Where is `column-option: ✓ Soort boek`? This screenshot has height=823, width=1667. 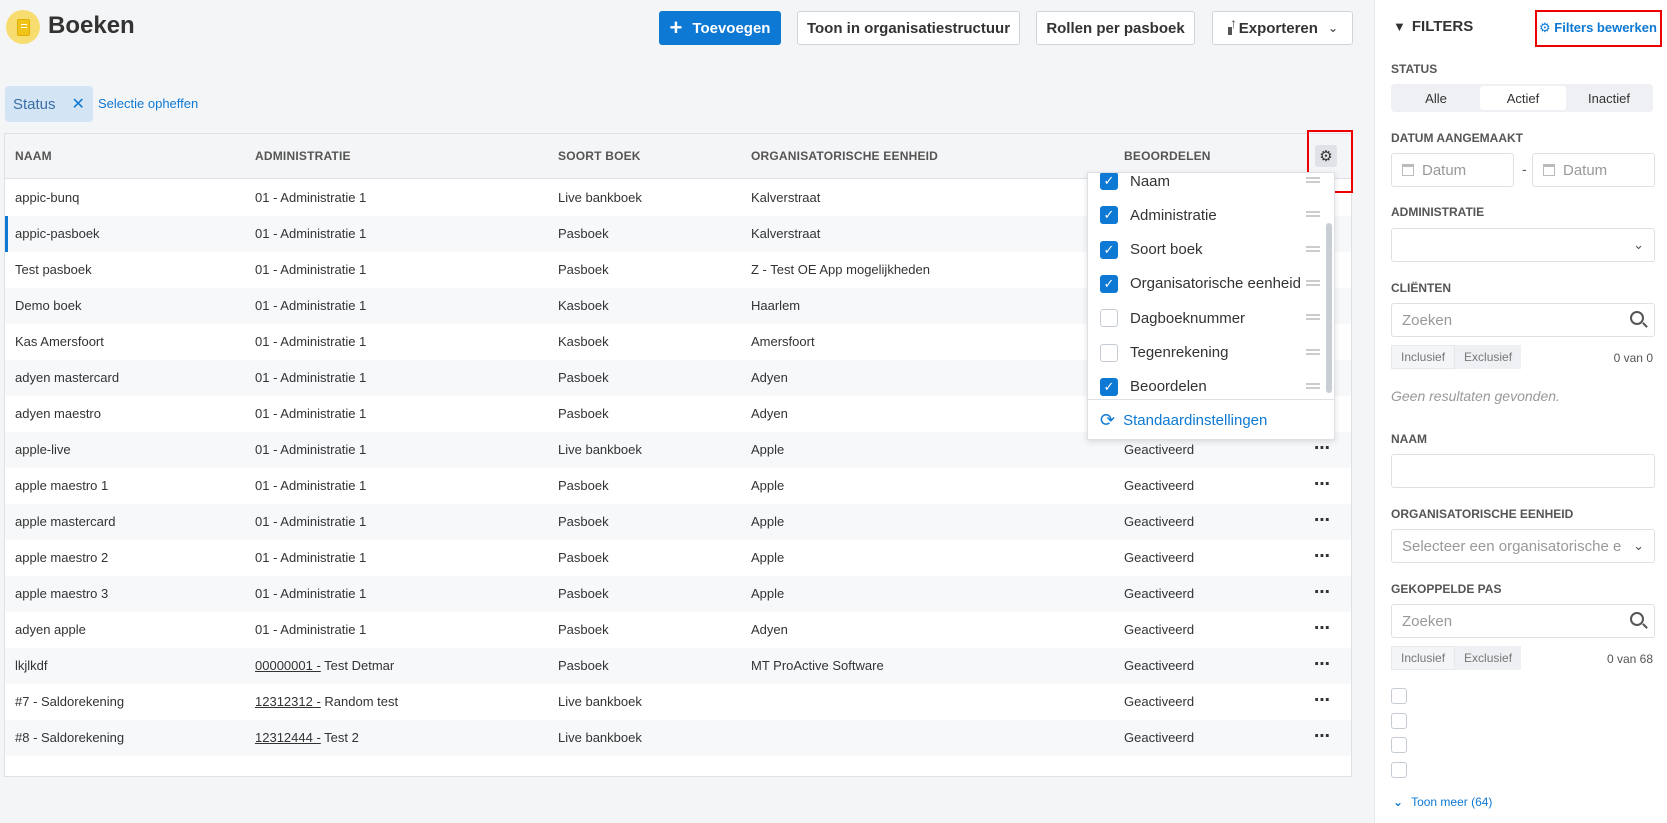
column-option: ✓ Soort boek is located at coordinates (1211, 250).